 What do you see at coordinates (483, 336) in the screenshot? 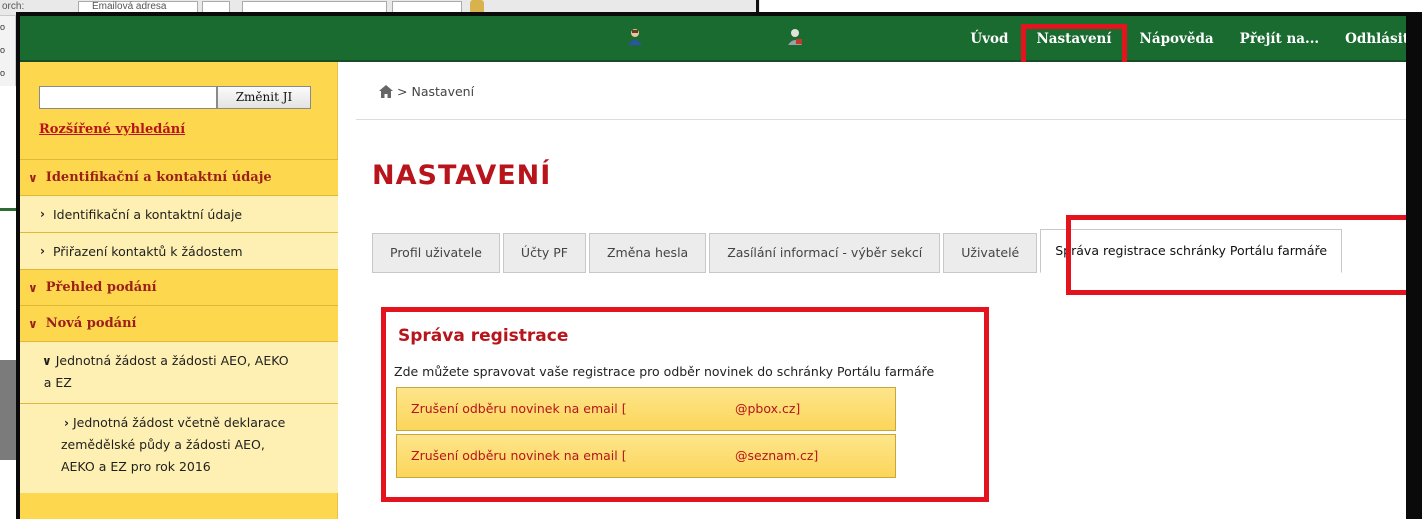
I see `section-title: Správa registrace` at bounding box center [483, 336].